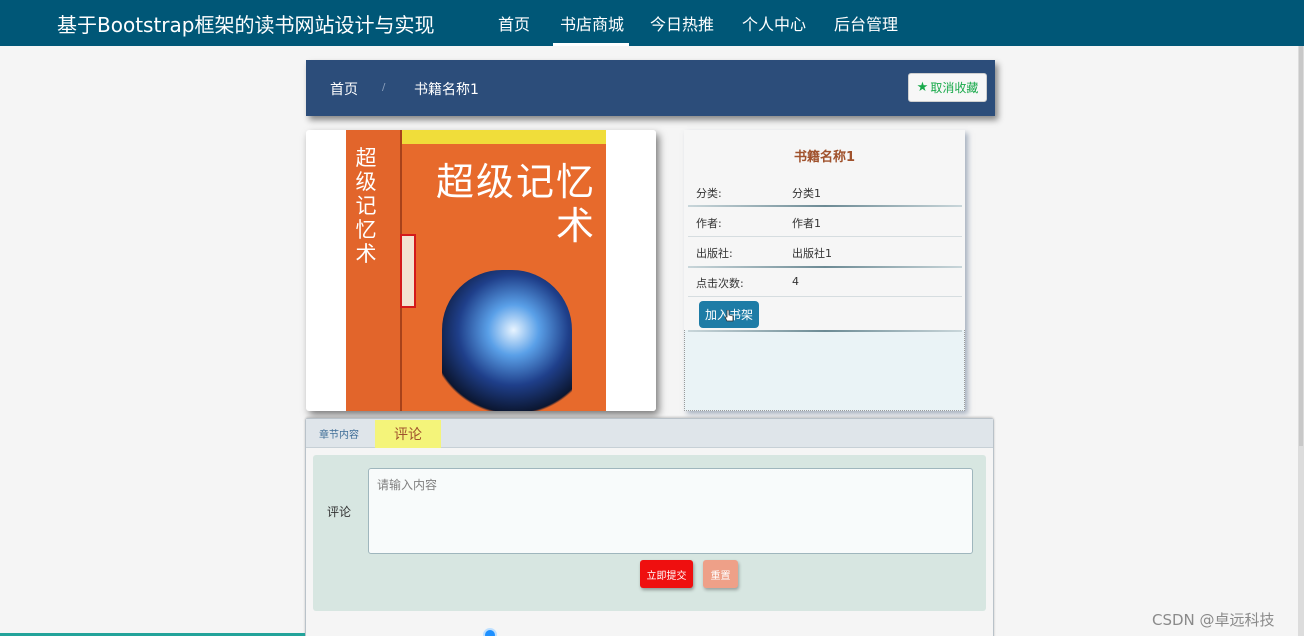 This screenshot has width=1304, height=636. What do you see at coordinates (714, 253) in the screenshot?
I see `info-label-publisher: 出版社:` at bounding box center [714, 253].